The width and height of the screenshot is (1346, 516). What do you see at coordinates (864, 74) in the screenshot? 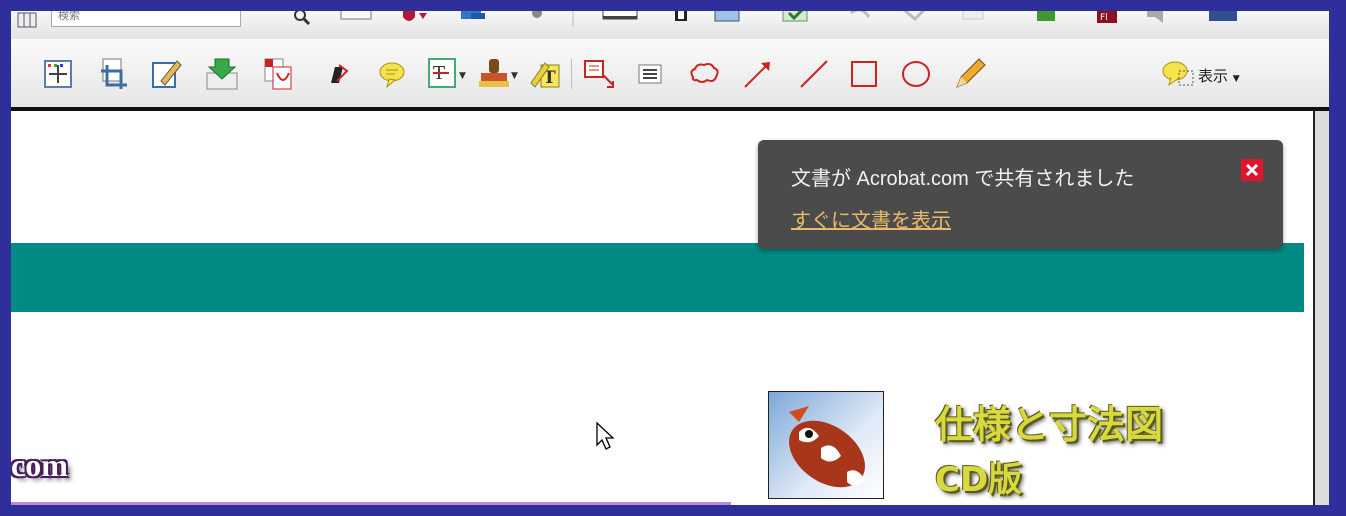
I see `rectangle-icon` at bounding box center [864, 74].